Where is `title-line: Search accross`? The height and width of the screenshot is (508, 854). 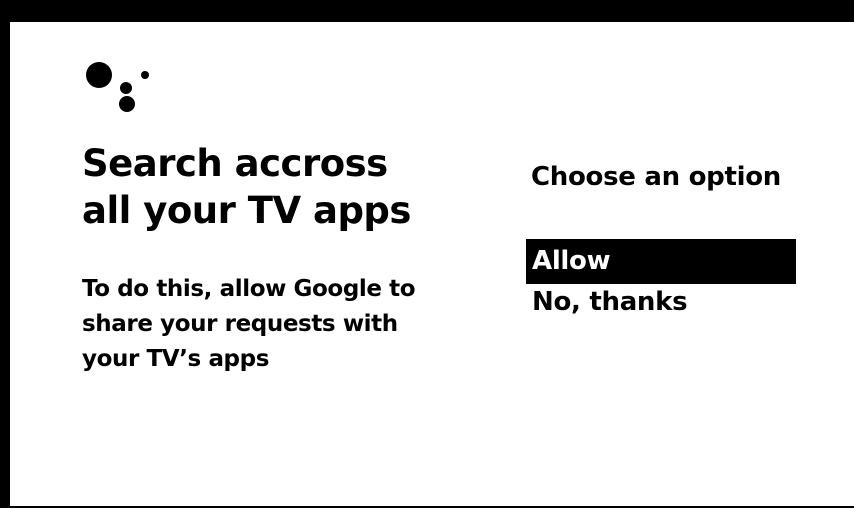 title-line: Search accross is located at coordinates (235, 163).